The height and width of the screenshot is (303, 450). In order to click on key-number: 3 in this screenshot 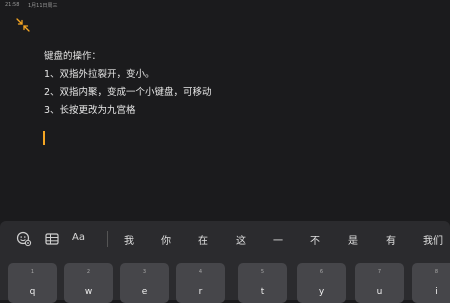, I will do `click(144, 272)`.